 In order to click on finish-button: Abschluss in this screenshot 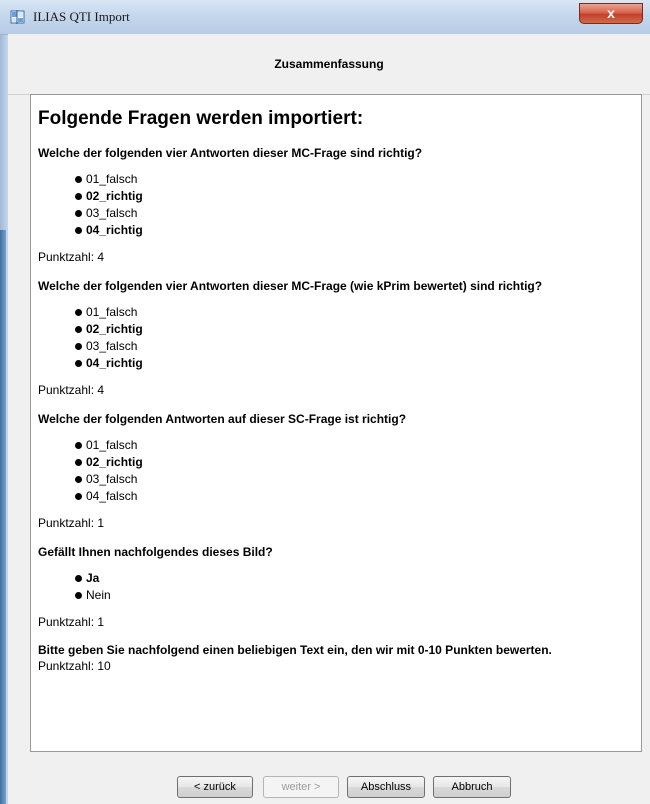, I will do `click(386, 787)`.